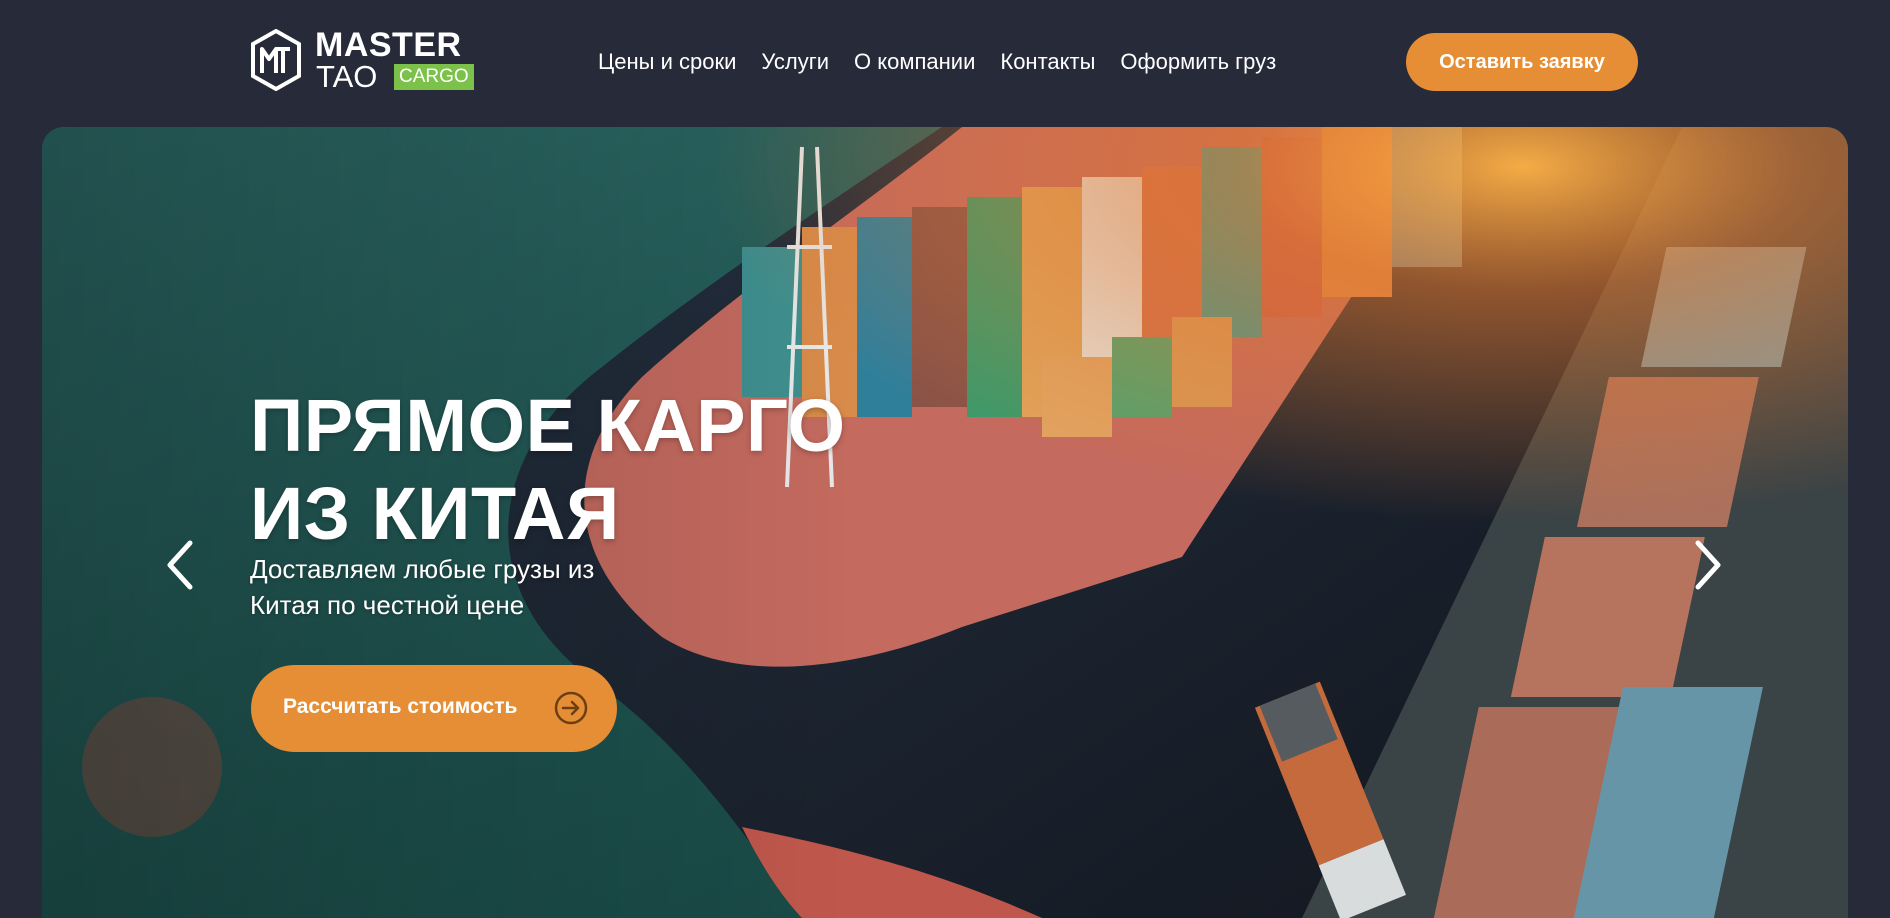  I want to click on calculate-cost-label: Рассчитать стоимость, so click(400, 706).